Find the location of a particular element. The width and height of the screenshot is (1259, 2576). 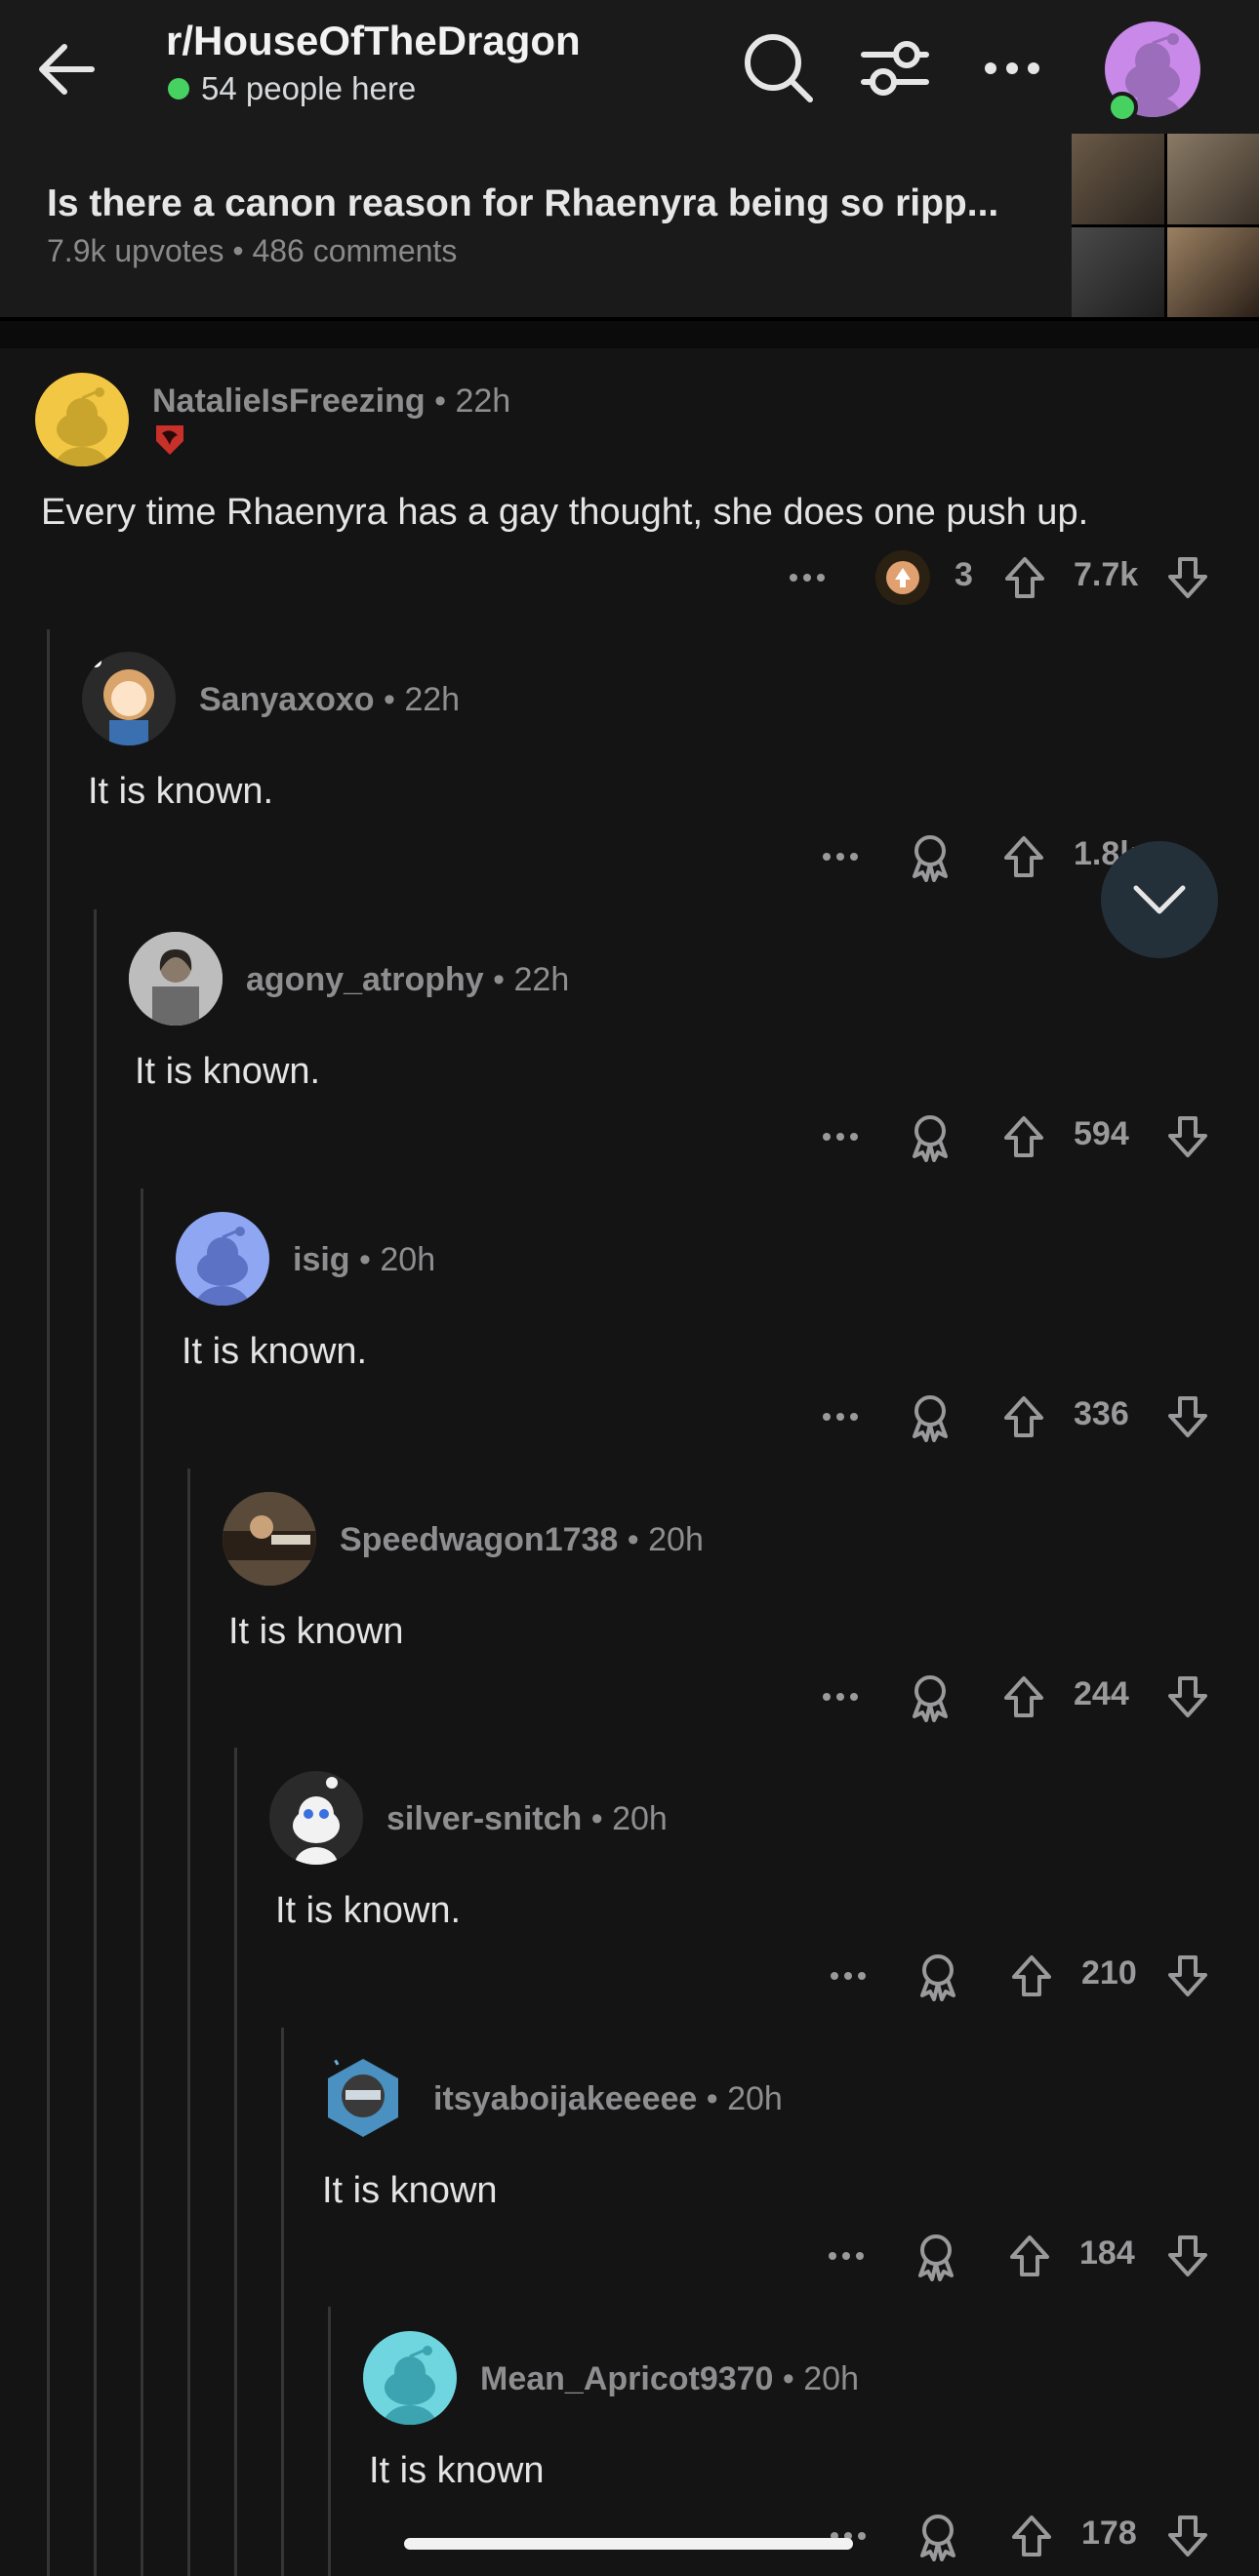

search-icon is located at coordinates (779, 68).